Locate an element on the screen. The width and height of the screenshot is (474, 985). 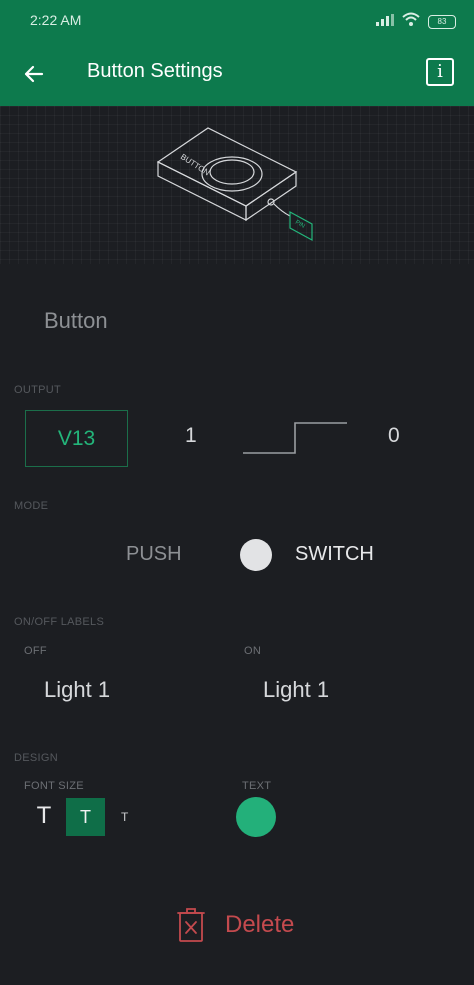
design-section-label: DESIGN is located at coordinates (36, 758).